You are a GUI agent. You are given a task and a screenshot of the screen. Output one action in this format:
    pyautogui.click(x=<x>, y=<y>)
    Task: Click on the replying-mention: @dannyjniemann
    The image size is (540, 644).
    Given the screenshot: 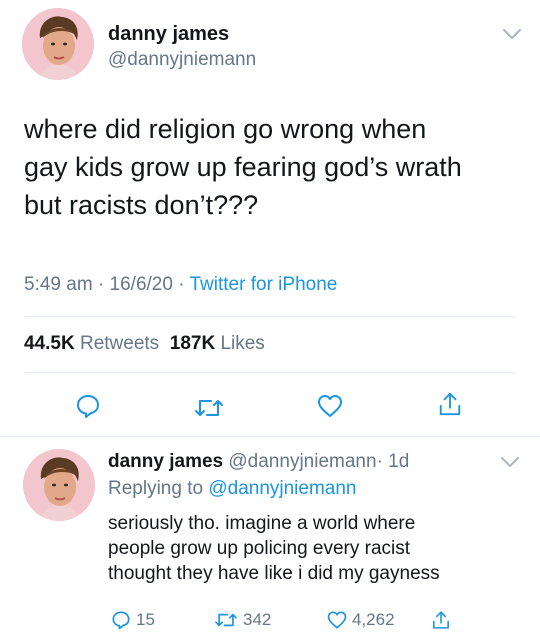 What is the action you would take?
    pyautogui.click(x=282, y=488)
    